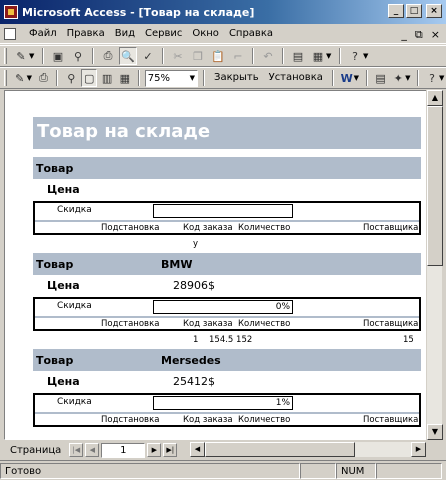 The width and height of the screenshot is (446, 480). What do you see at coordinates (347, 78) in the screenshot?
I see `word-export-icon: W` at bounding box center [347, 78].